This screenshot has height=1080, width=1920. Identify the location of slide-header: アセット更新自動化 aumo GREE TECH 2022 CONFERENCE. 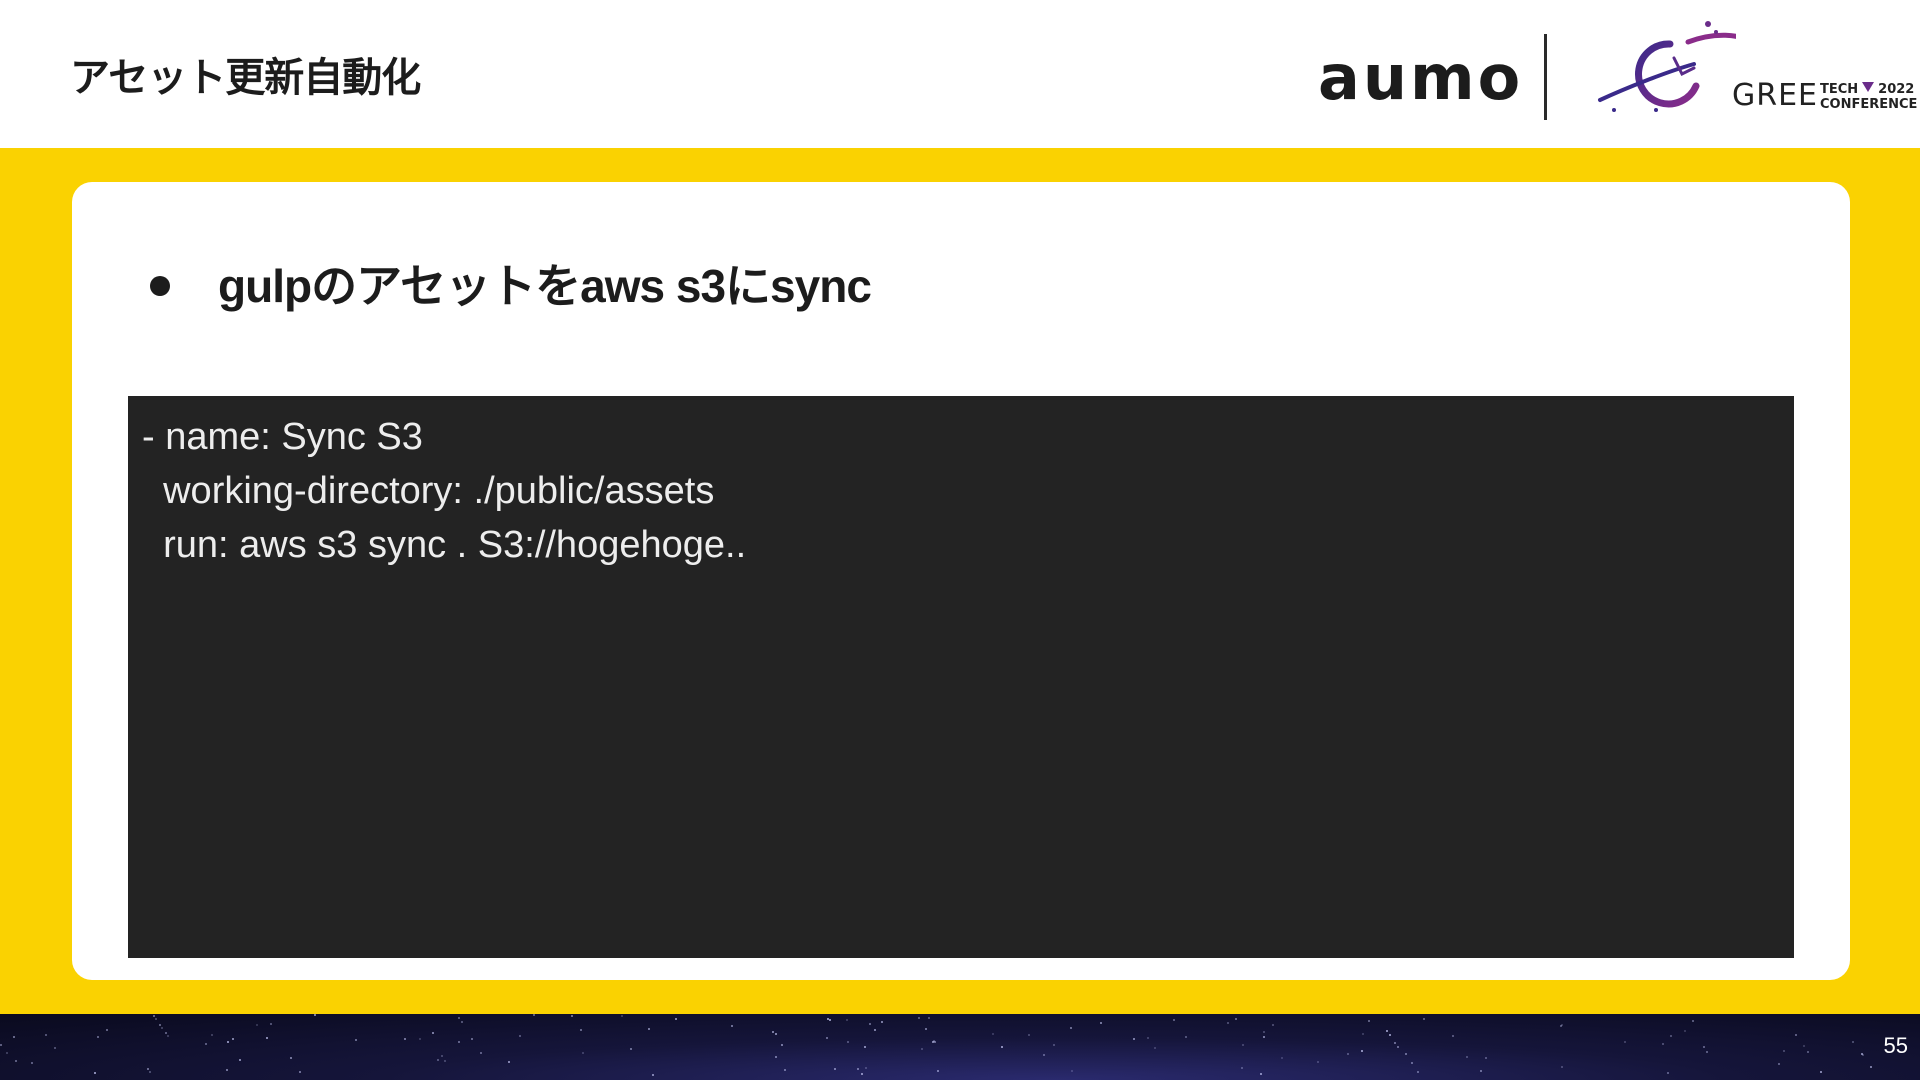
(960, 74).